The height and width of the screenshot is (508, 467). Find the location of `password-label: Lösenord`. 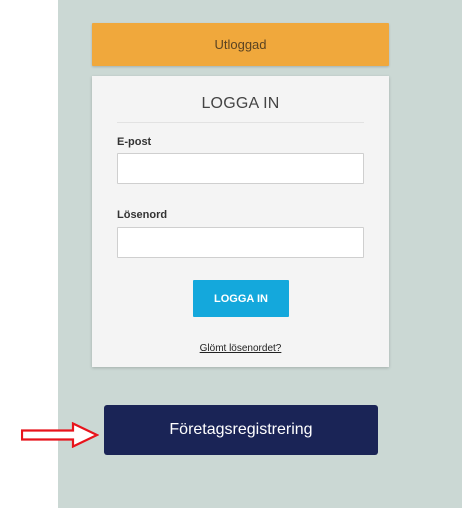

password-label: Lösenord is located at coordinates (142, 215).